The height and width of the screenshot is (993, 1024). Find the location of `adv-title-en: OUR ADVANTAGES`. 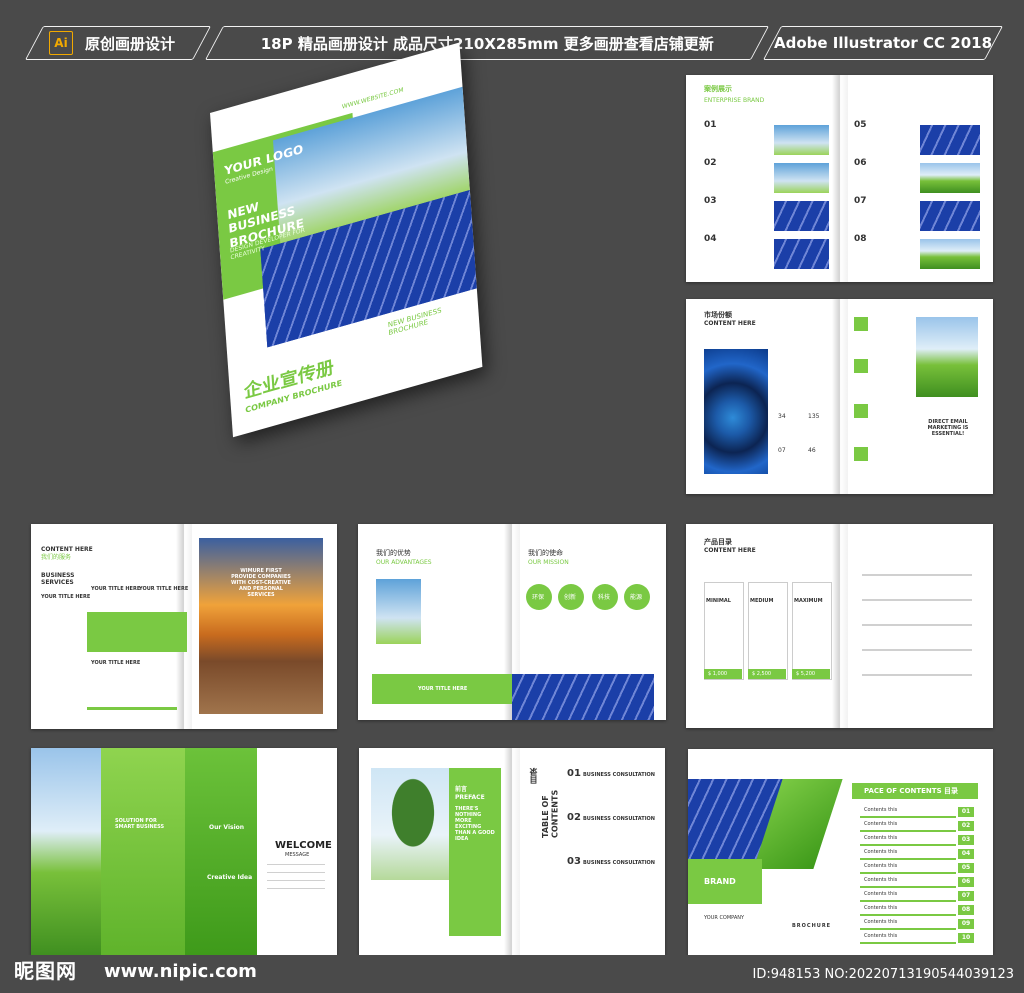

adv-title-en: OUR ADVANTAGES is located at coordinates (404, 562).